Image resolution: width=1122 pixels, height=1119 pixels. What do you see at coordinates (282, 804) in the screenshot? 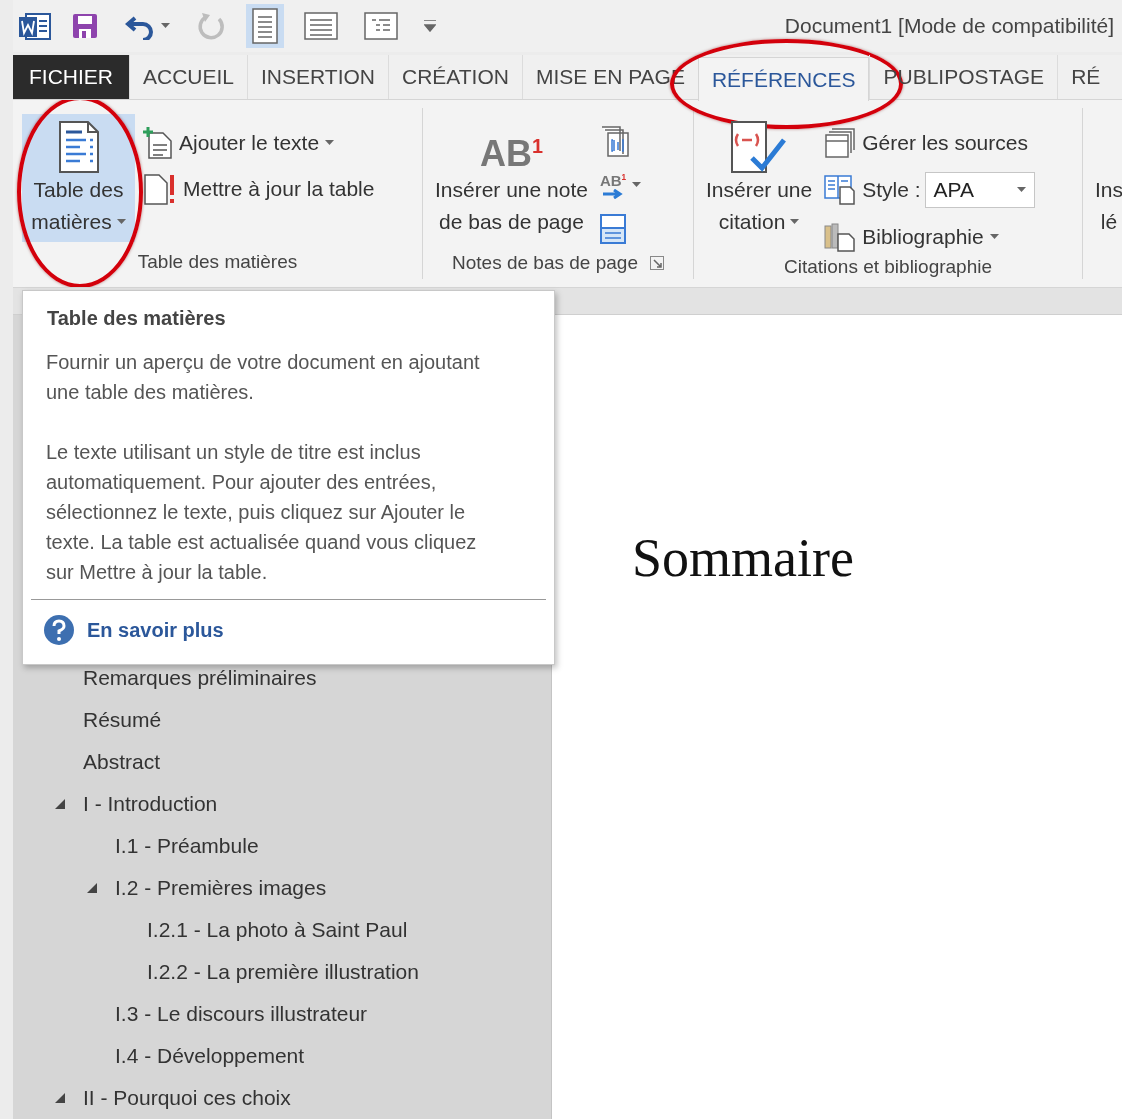
I see `nav-heading-item: I - Introduction` at bounding box center [282, 804].